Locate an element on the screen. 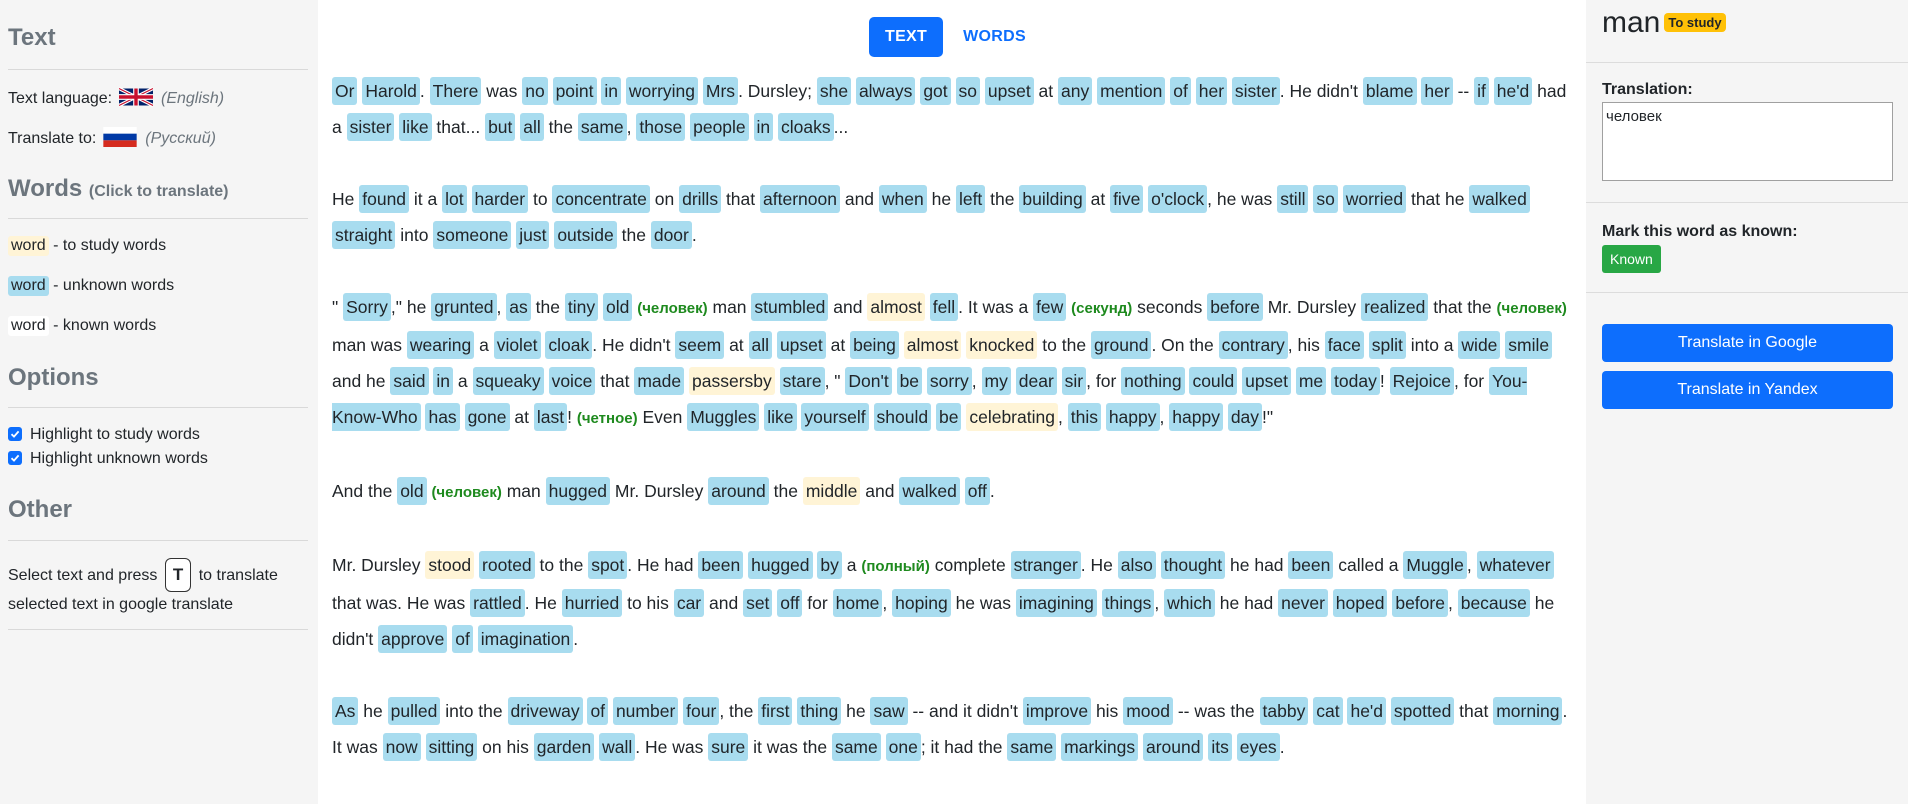 The height and width of the screenshot is (804, 1908). unknown-word: stare is located at coordinates (802, 381).